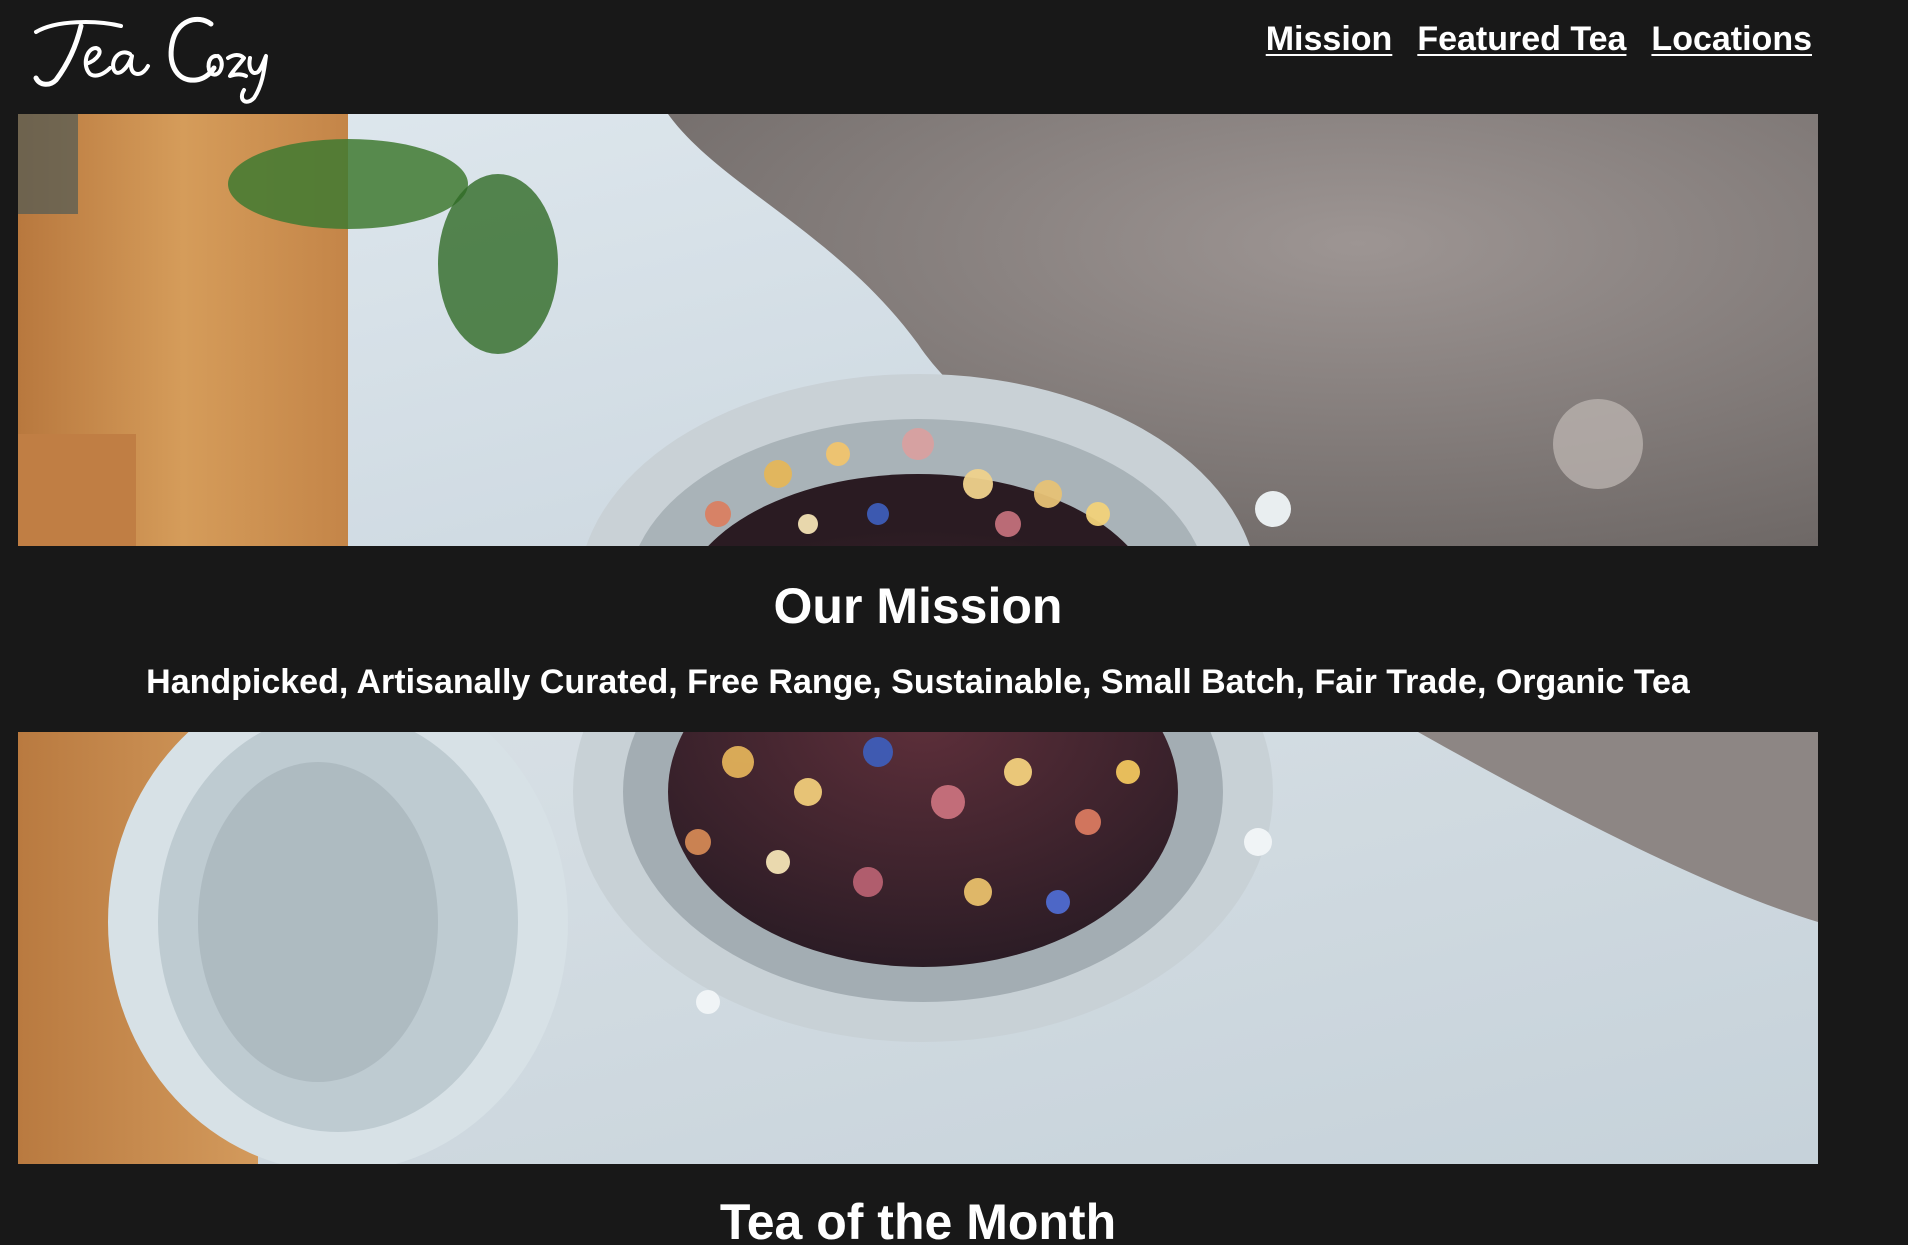 This screenshot has height=1245, width=1908. Describe the element at coordinates (1731, 39) in the screenshot. I see `nav-link-locations: Locations` at that location.